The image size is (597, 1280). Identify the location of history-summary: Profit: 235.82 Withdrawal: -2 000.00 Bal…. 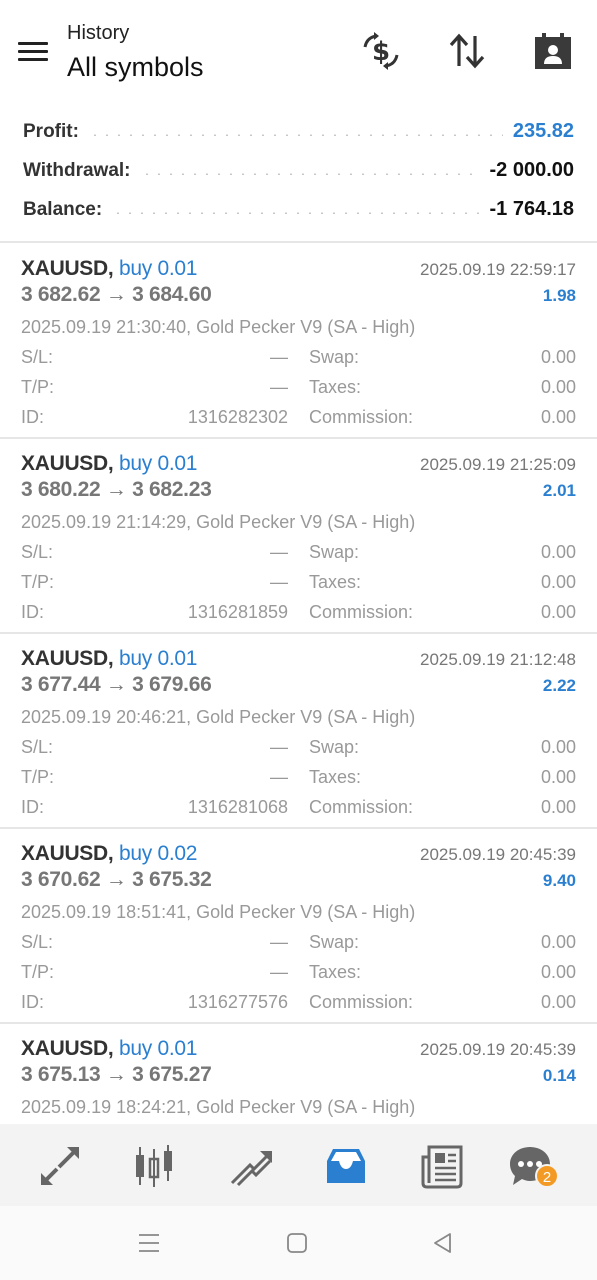
(298, 170).